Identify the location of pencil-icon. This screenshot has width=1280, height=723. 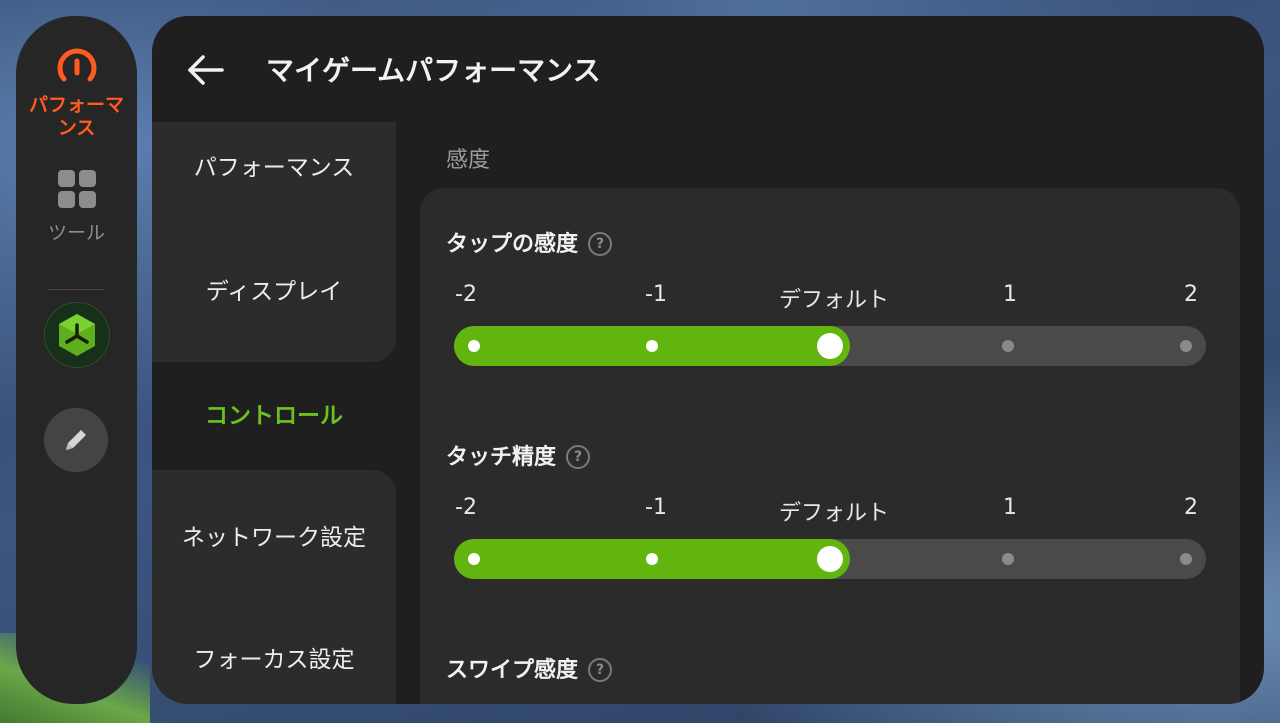
(76, 440).